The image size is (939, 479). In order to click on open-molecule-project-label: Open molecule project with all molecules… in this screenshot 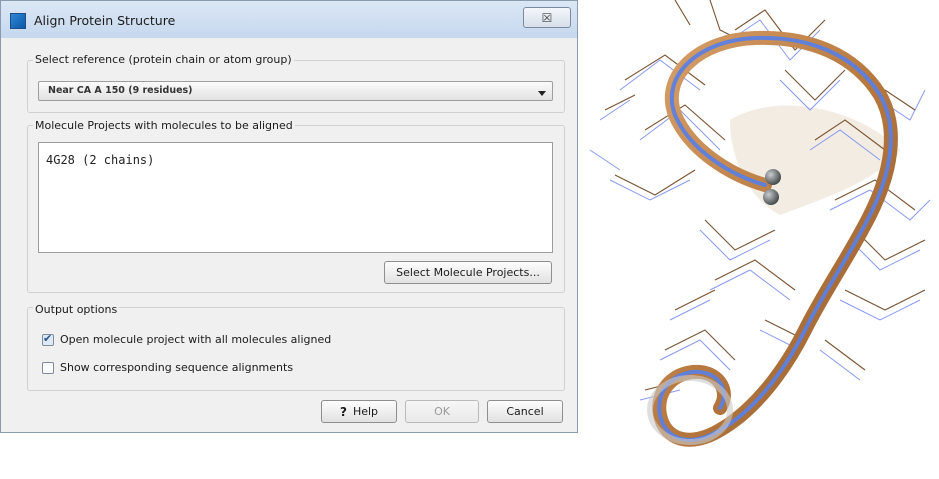, I will do `click(195, 339)`.